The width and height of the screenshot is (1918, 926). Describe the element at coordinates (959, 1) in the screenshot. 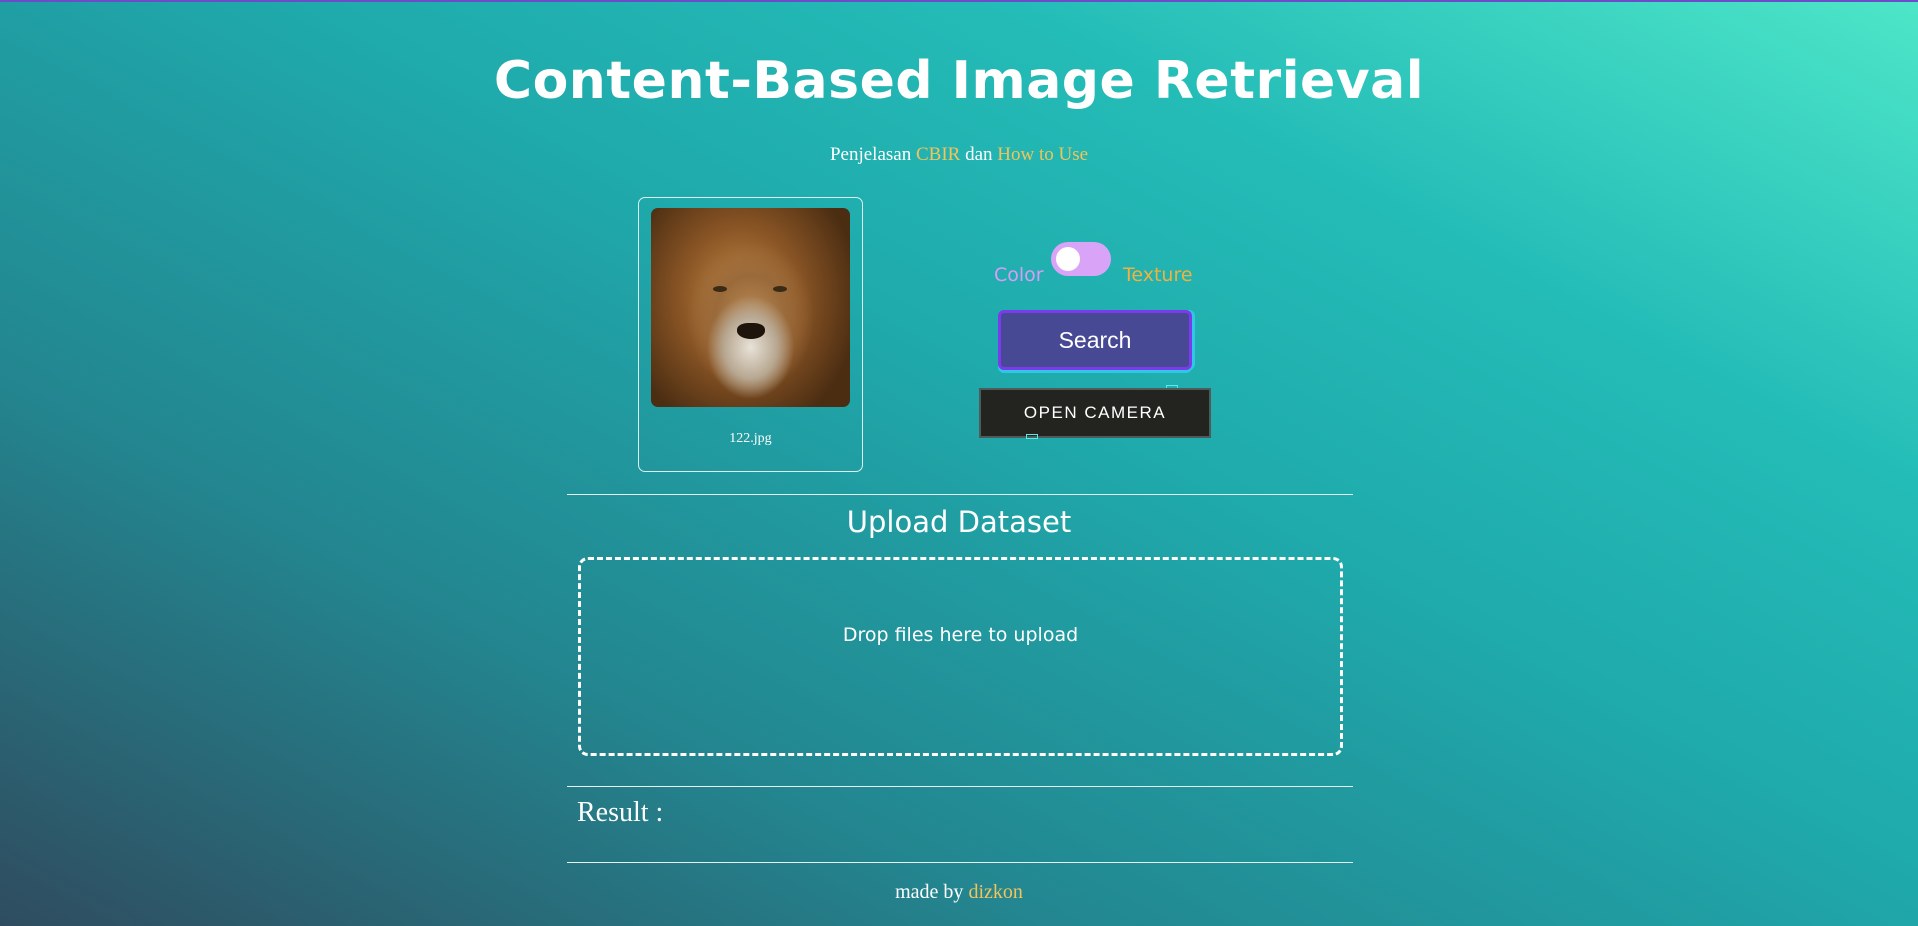

I see `top-accent-line` at that location.